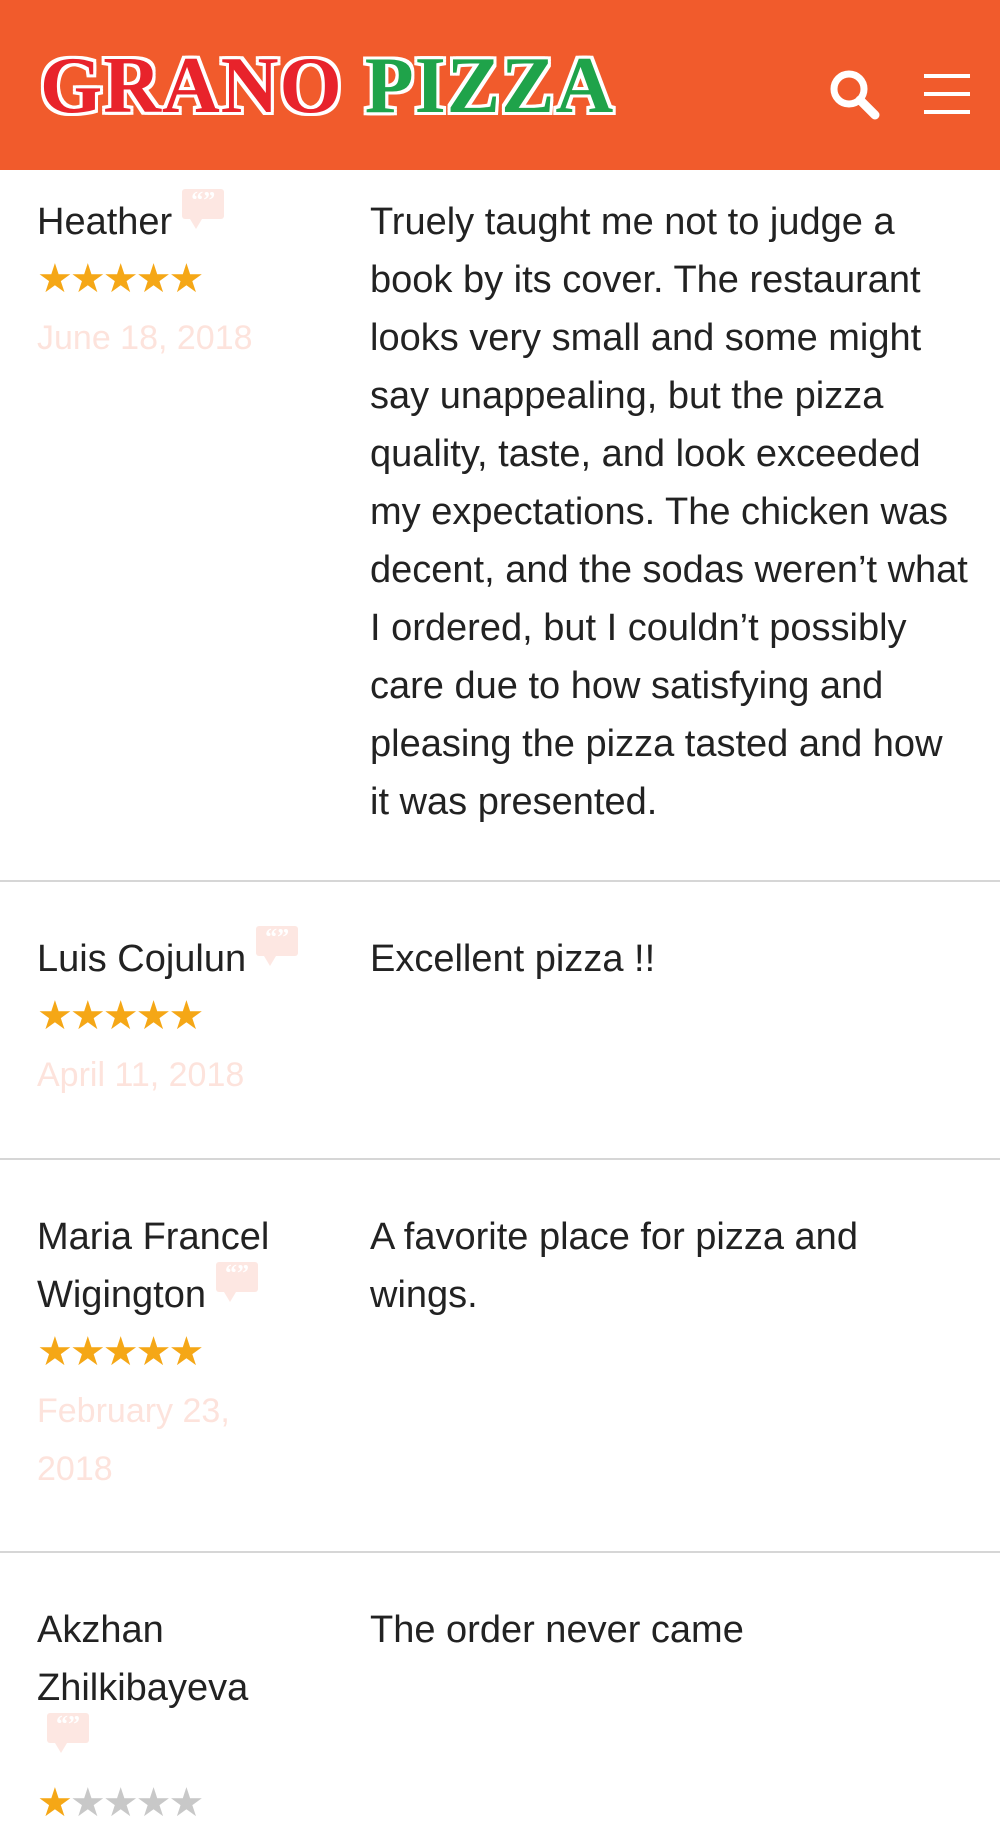  What do you see at coordinates (191, 86) in the screenshot?
I see `logo-word-grano: GRANO` at bounding box center [191, 86].